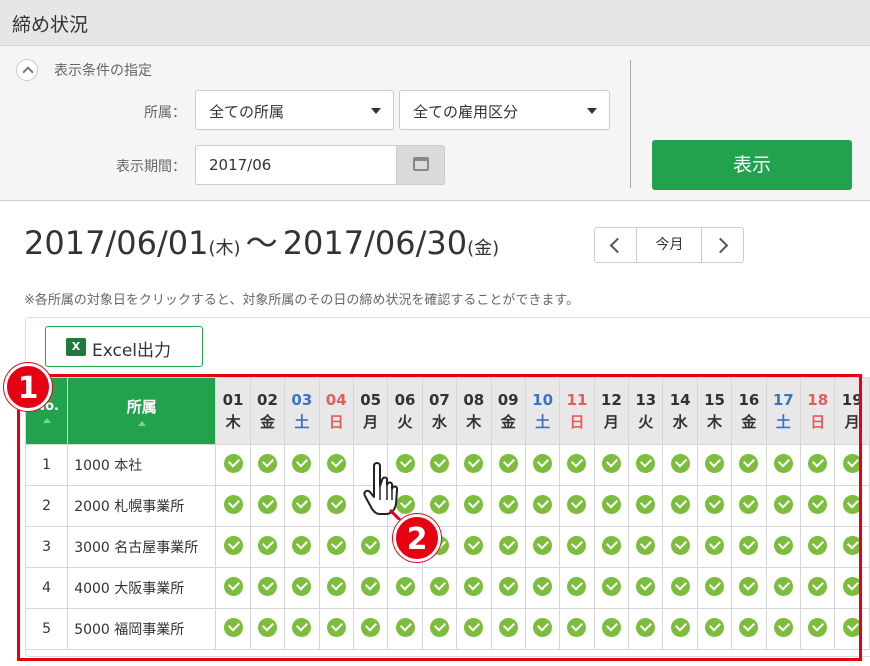 The image size is (870, 666). I want to click on period-input: 2017/06, so click(320, 165).